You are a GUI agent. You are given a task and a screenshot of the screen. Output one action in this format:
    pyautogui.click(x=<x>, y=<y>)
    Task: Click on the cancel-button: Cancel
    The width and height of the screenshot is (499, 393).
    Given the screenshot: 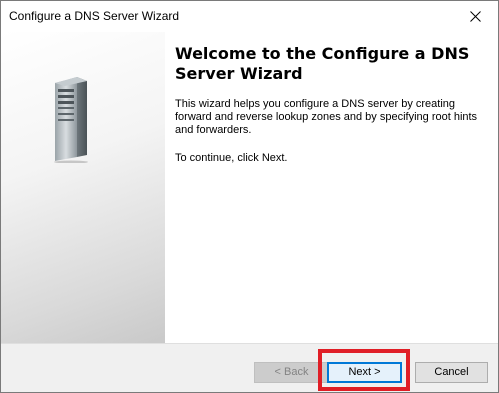 What is the action you would take?
    pyautogui.click(x=451, y=372)
    